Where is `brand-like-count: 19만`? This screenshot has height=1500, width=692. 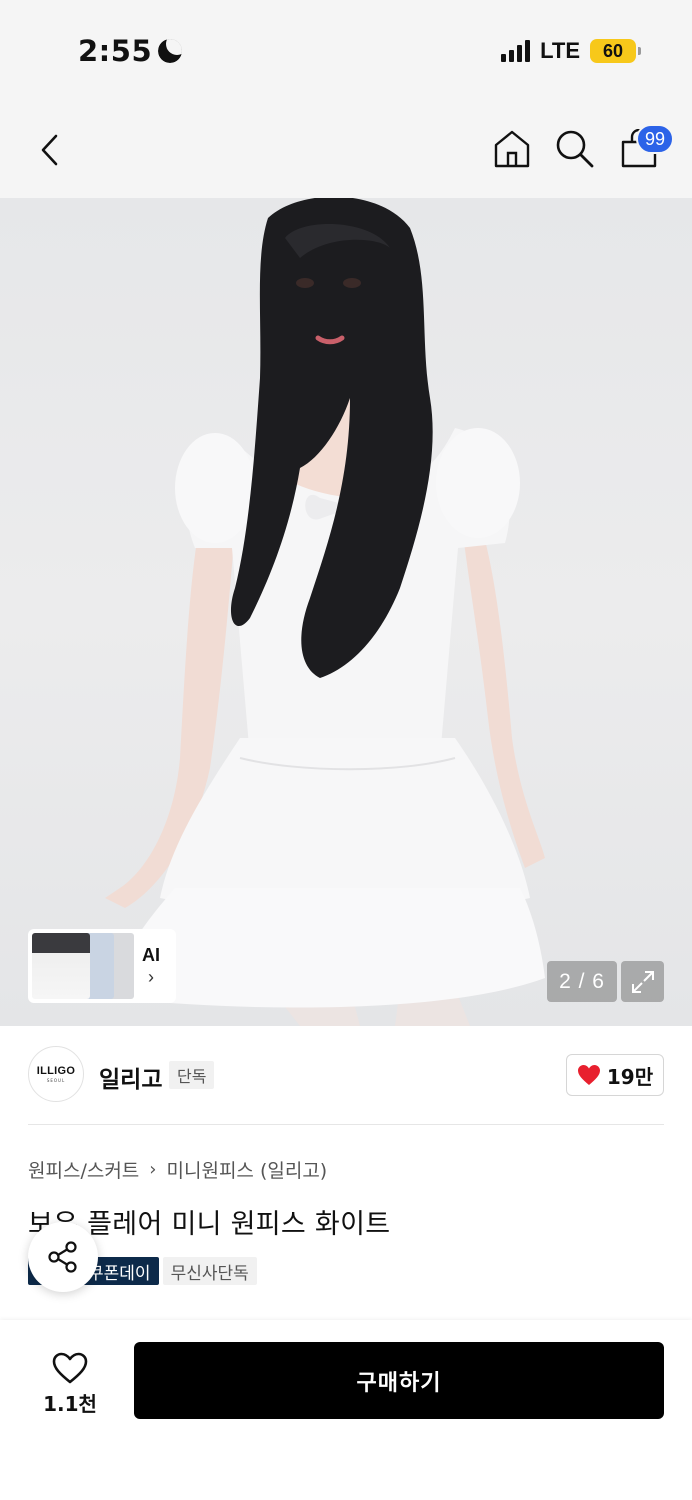
brand-like-count: 19만 is located at coordinates (630, 1076).